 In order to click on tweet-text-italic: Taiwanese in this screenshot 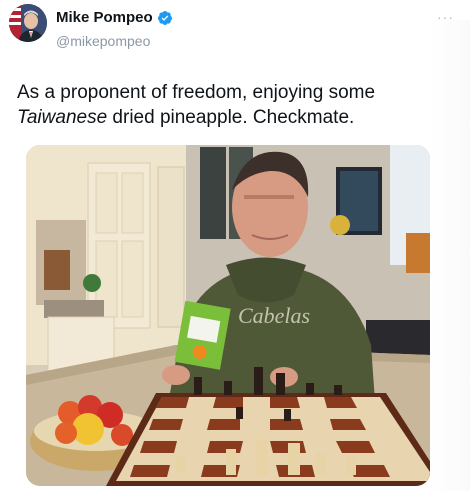, I will do `click(62, 117)`.